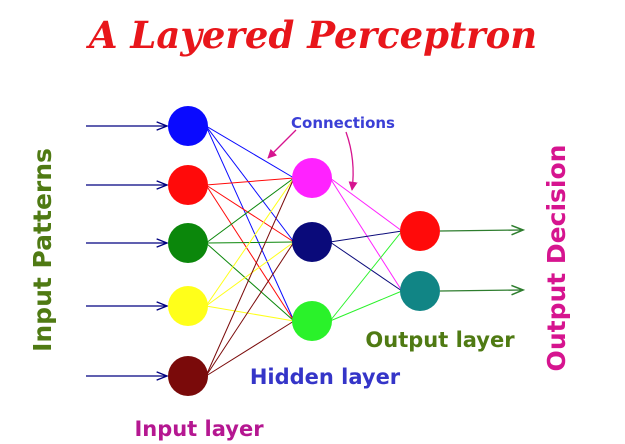  I want to click on connection-hidden2-output1, so click(366, 236).